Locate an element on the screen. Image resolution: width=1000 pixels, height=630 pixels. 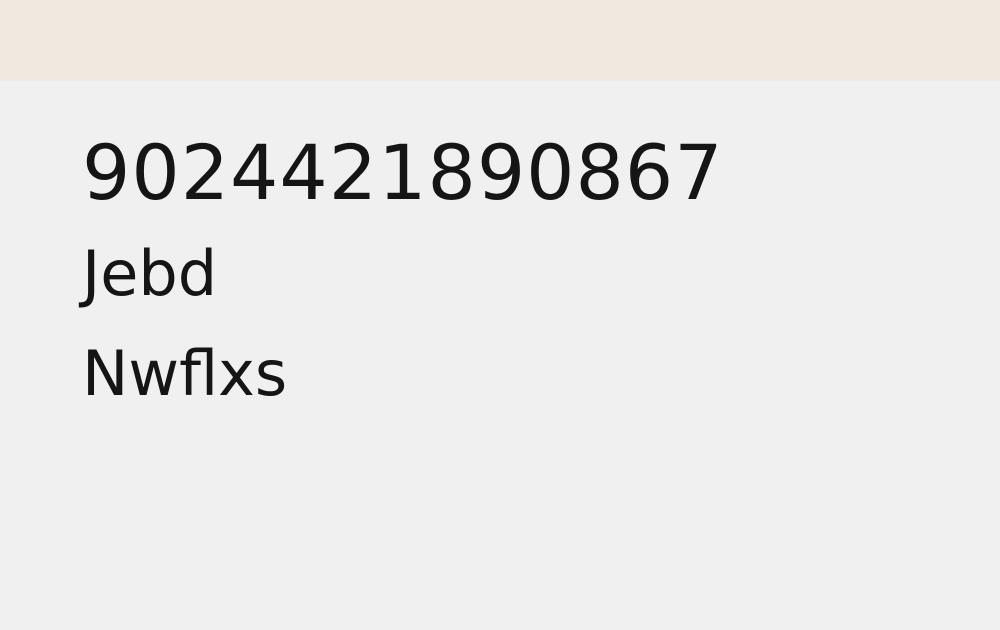
text-line-1: Jebd is located at coordinates (150, 273).